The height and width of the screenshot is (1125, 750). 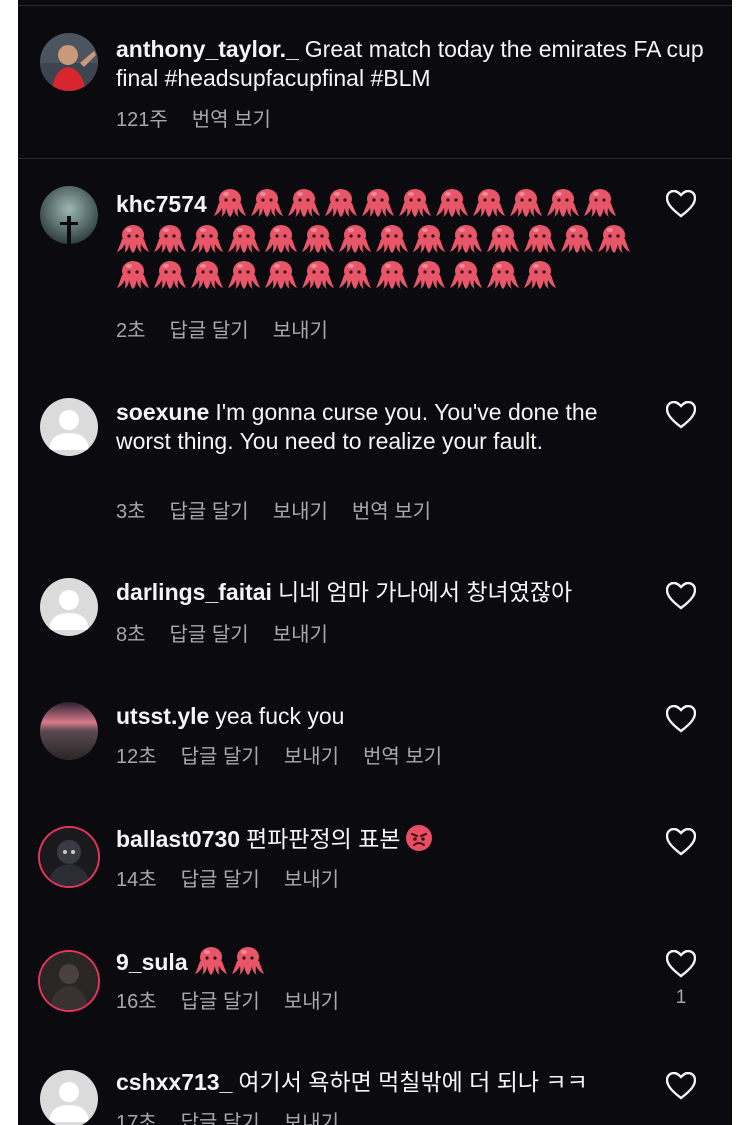 I want to click on comment-text: khc7574, so click(x=386, y=240).